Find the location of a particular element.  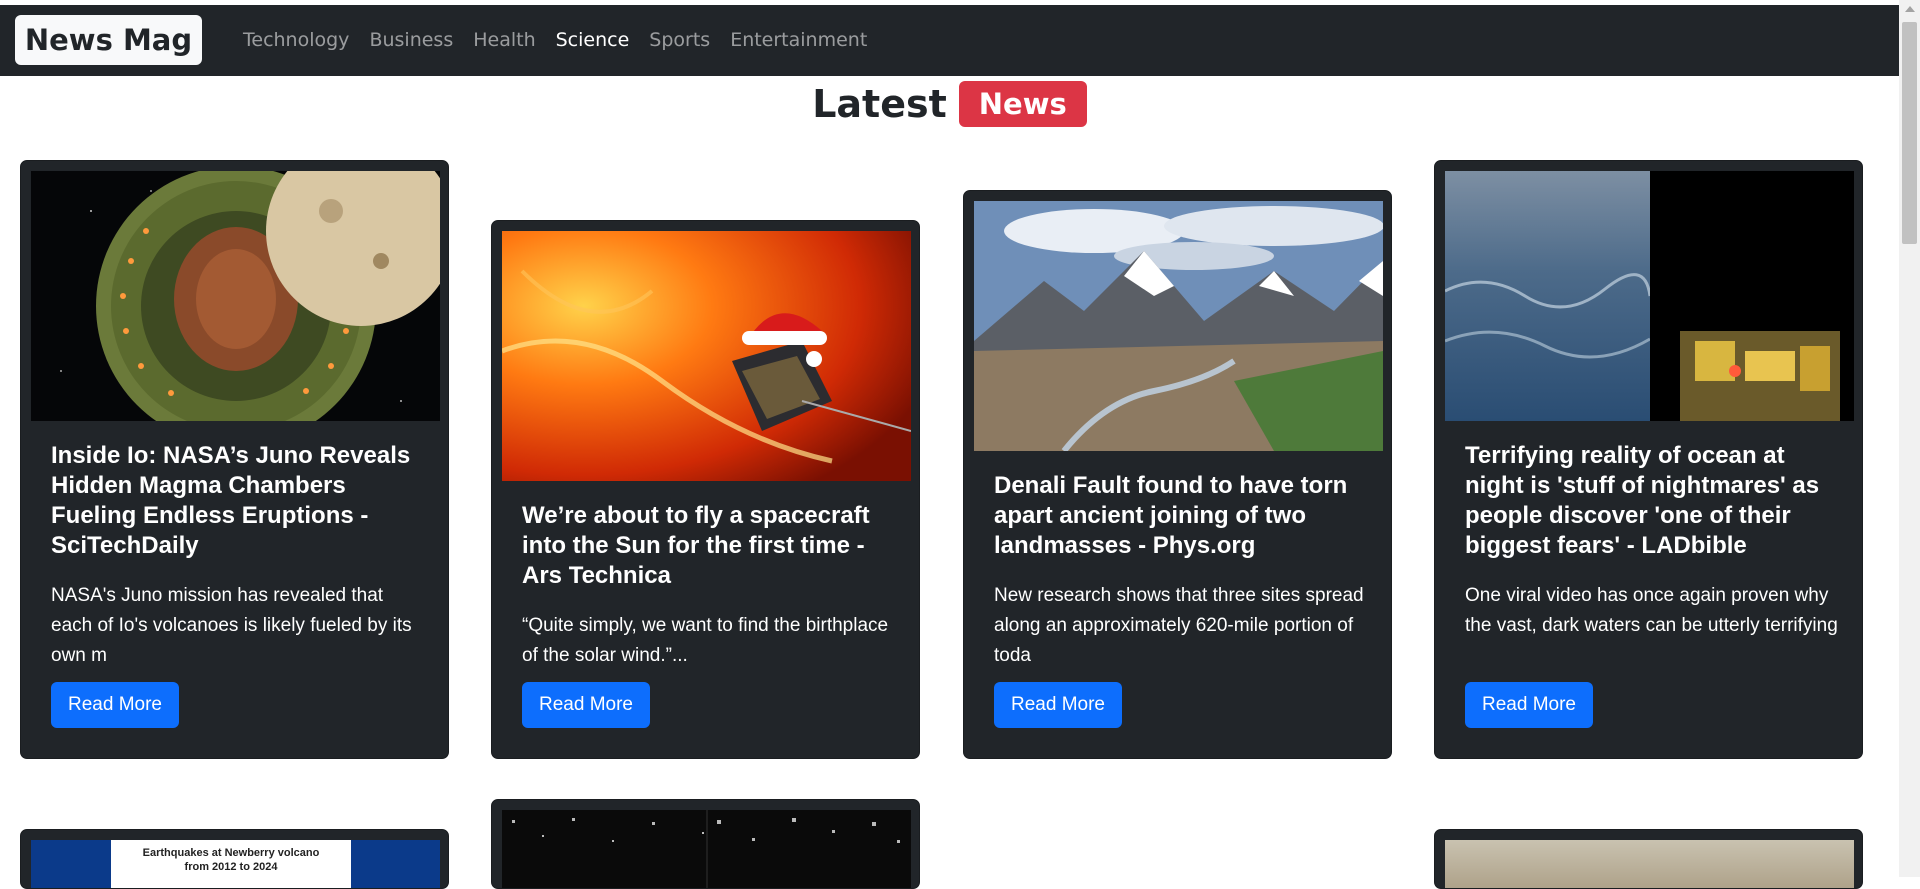

nav-link-technology: Technology is located at coordinates (296, 40).